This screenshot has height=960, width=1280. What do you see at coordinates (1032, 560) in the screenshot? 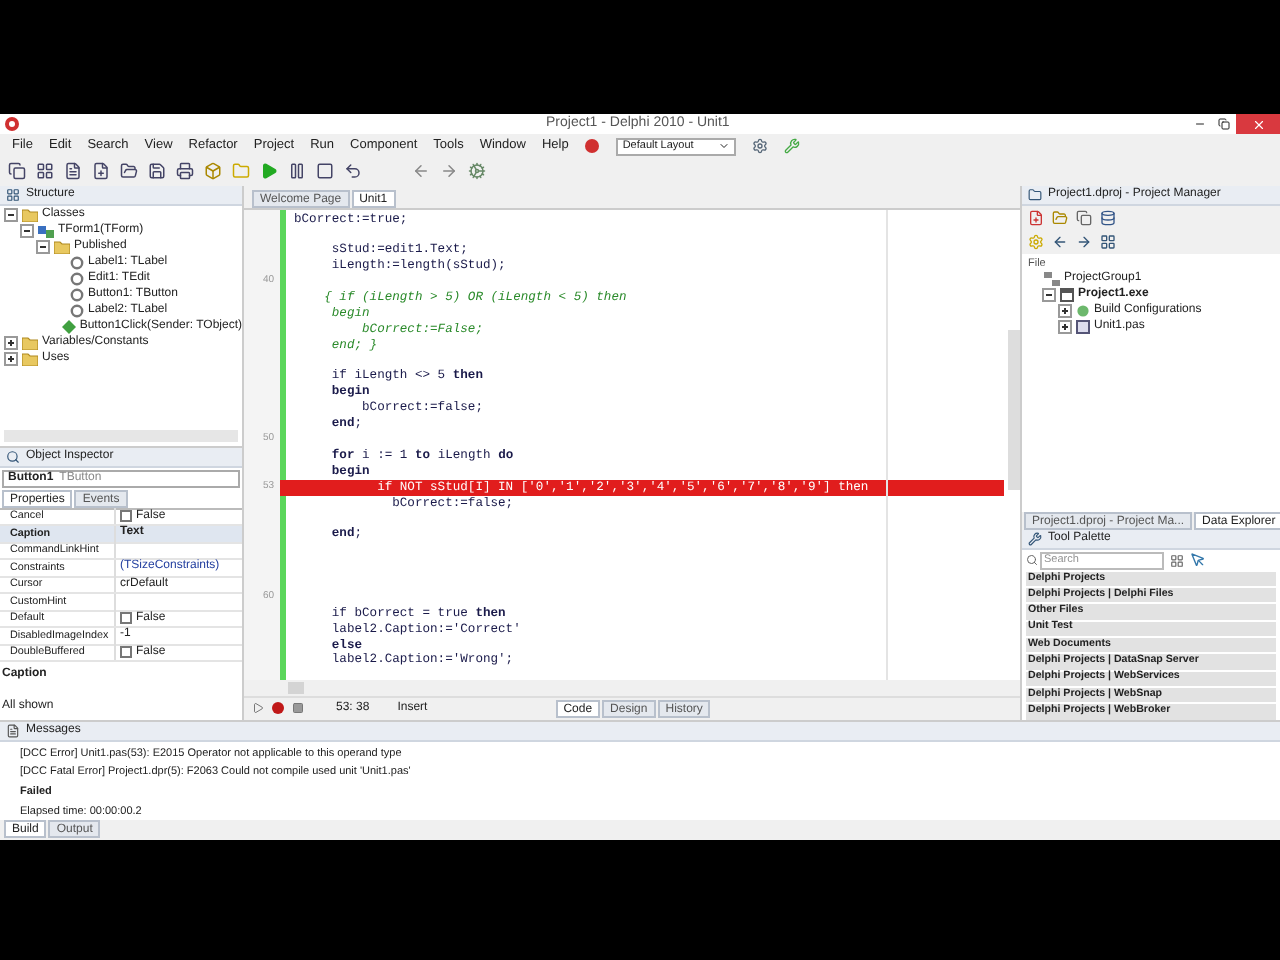
I see `search-icon` at bounding box center [1032, 560].